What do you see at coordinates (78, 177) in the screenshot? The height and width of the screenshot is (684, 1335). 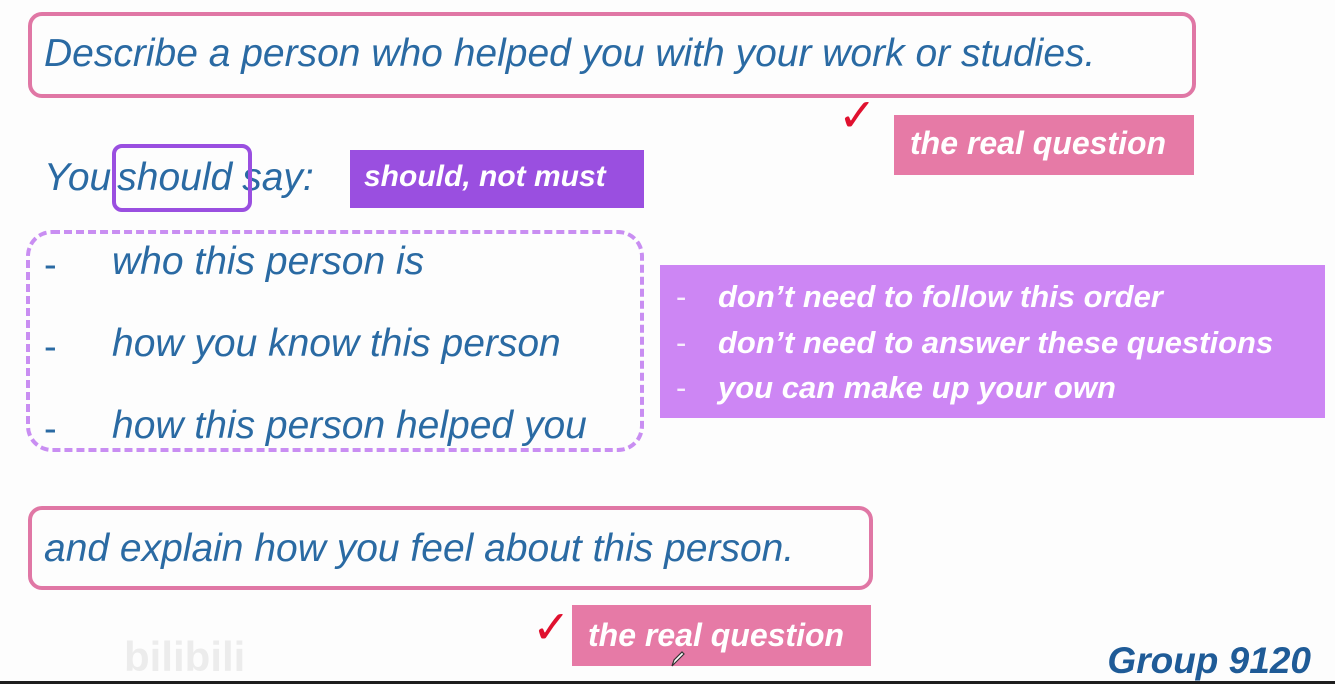 I see `you-word: You` at bounding box center [78, 177].